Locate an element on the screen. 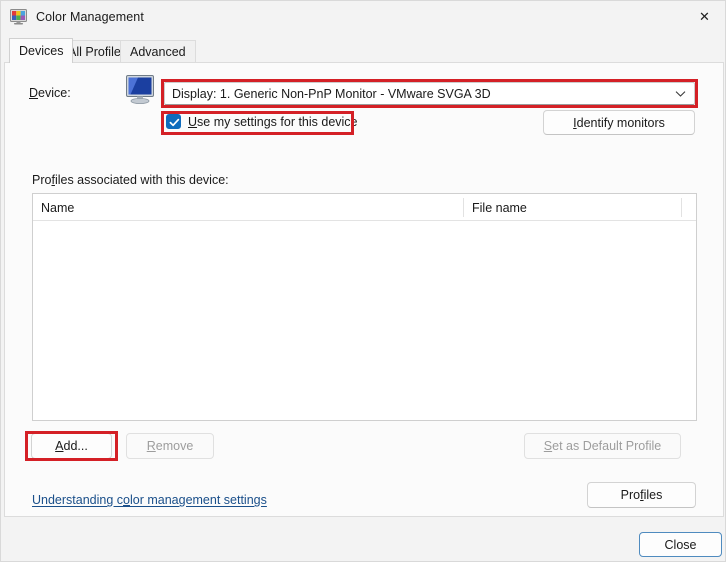 This screenshot has width=726, height=562. remove-profile-button: Remove is located at coordinates (170, 446).